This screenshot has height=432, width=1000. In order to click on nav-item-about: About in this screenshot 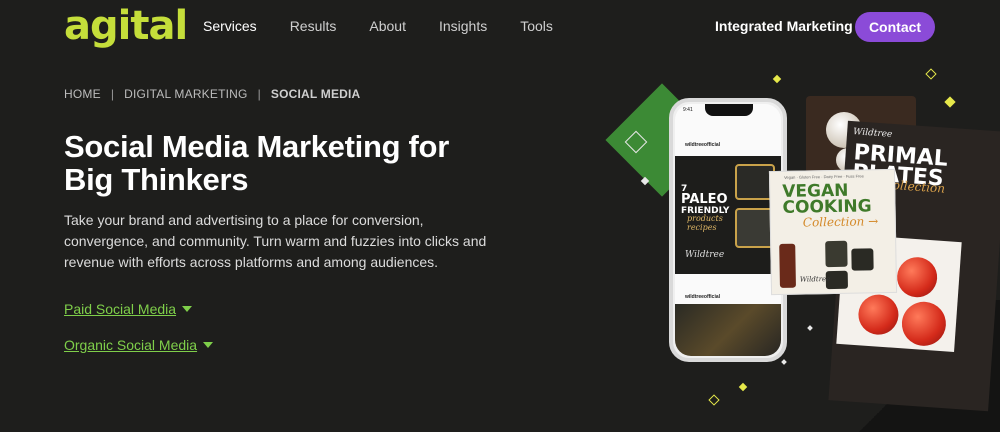, I will do `click(387, 26)`.